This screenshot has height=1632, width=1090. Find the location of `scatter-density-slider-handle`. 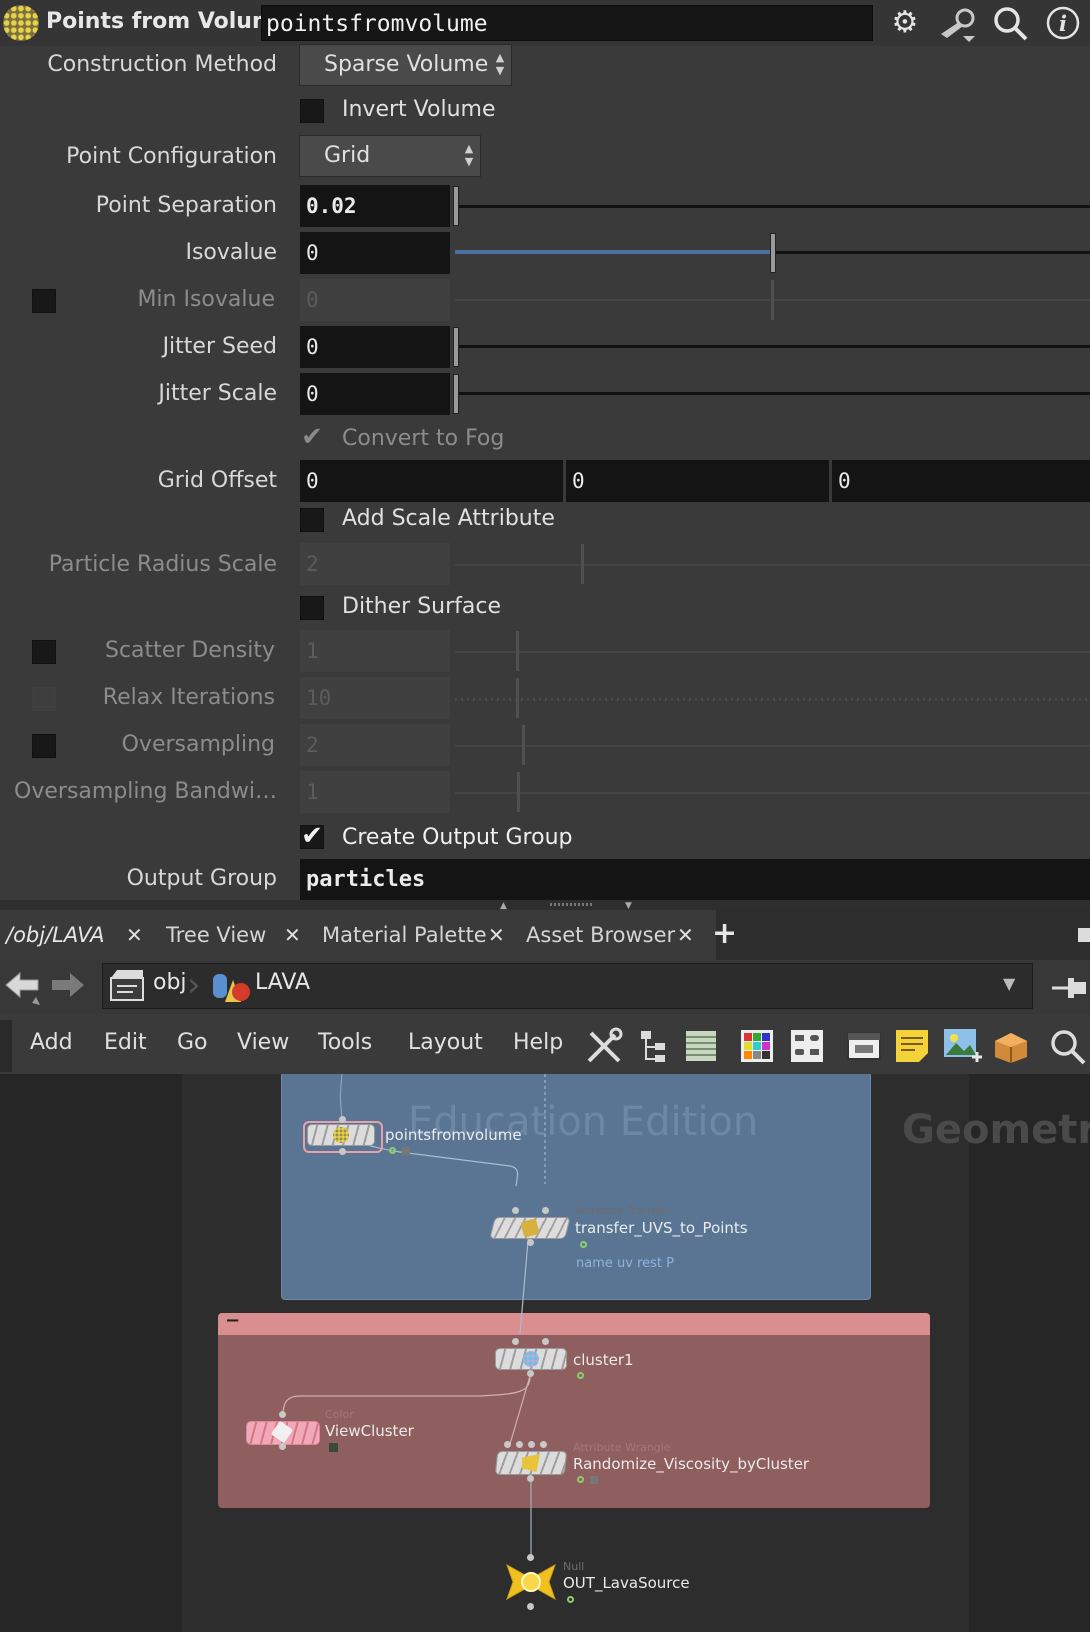

scatter-density-slider-handle is located at coordinates (517, 651).